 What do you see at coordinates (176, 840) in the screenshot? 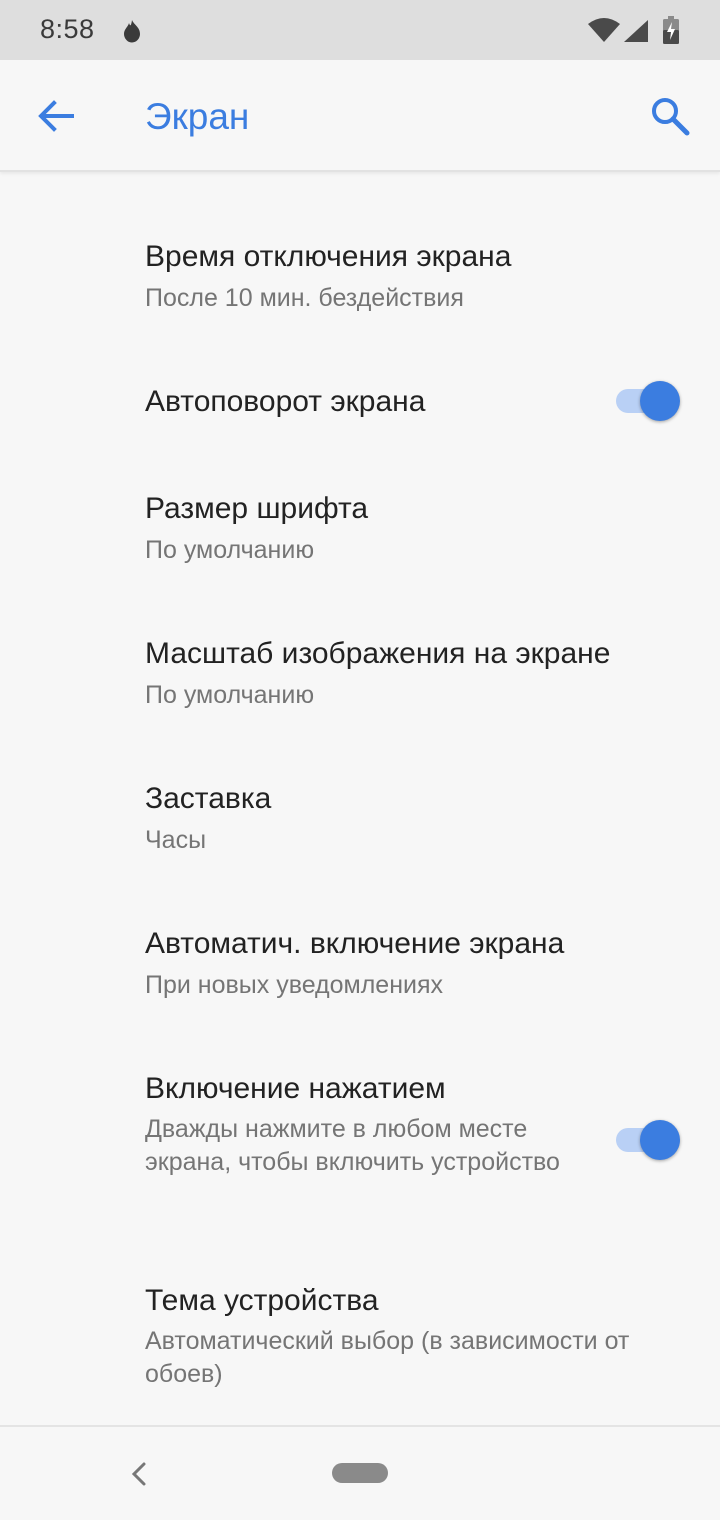
I see `setting-subtitle: Часы` at bounding box center [176, 840].